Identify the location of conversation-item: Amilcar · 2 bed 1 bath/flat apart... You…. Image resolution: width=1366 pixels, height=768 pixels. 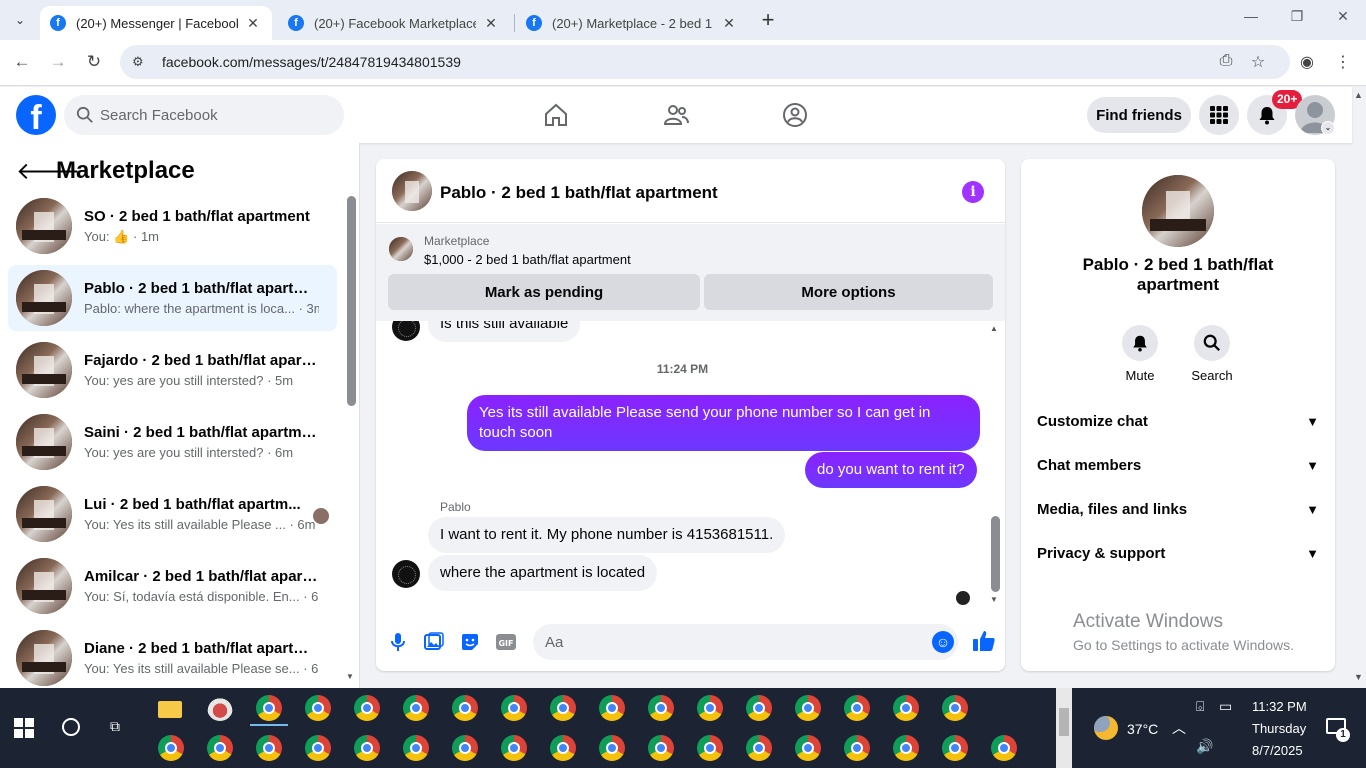
(172, 586).